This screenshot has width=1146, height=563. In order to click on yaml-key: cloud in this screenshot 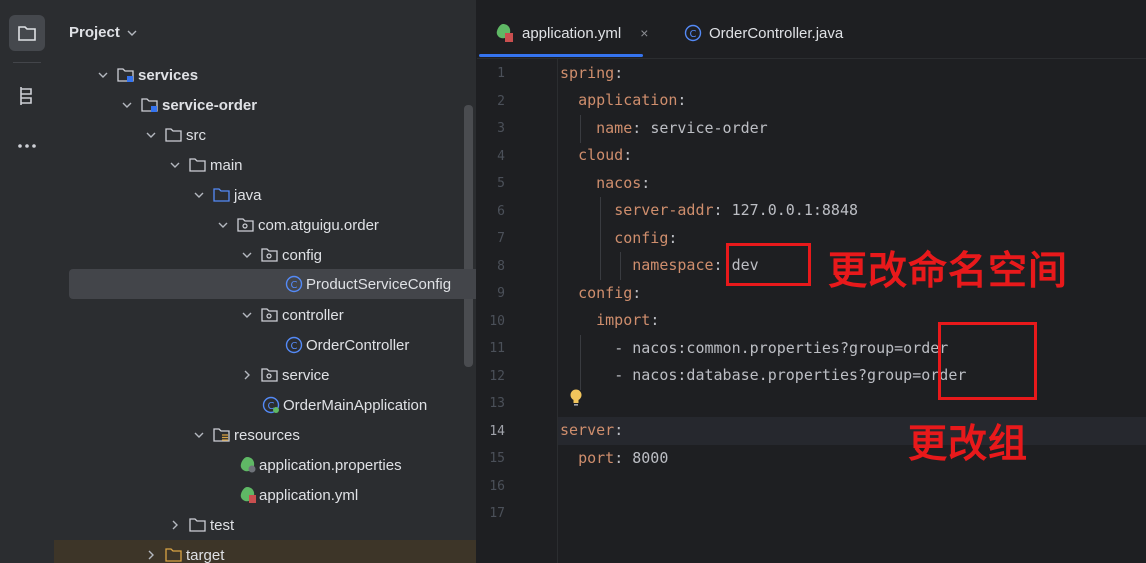, I will do `click(601, 155)`.